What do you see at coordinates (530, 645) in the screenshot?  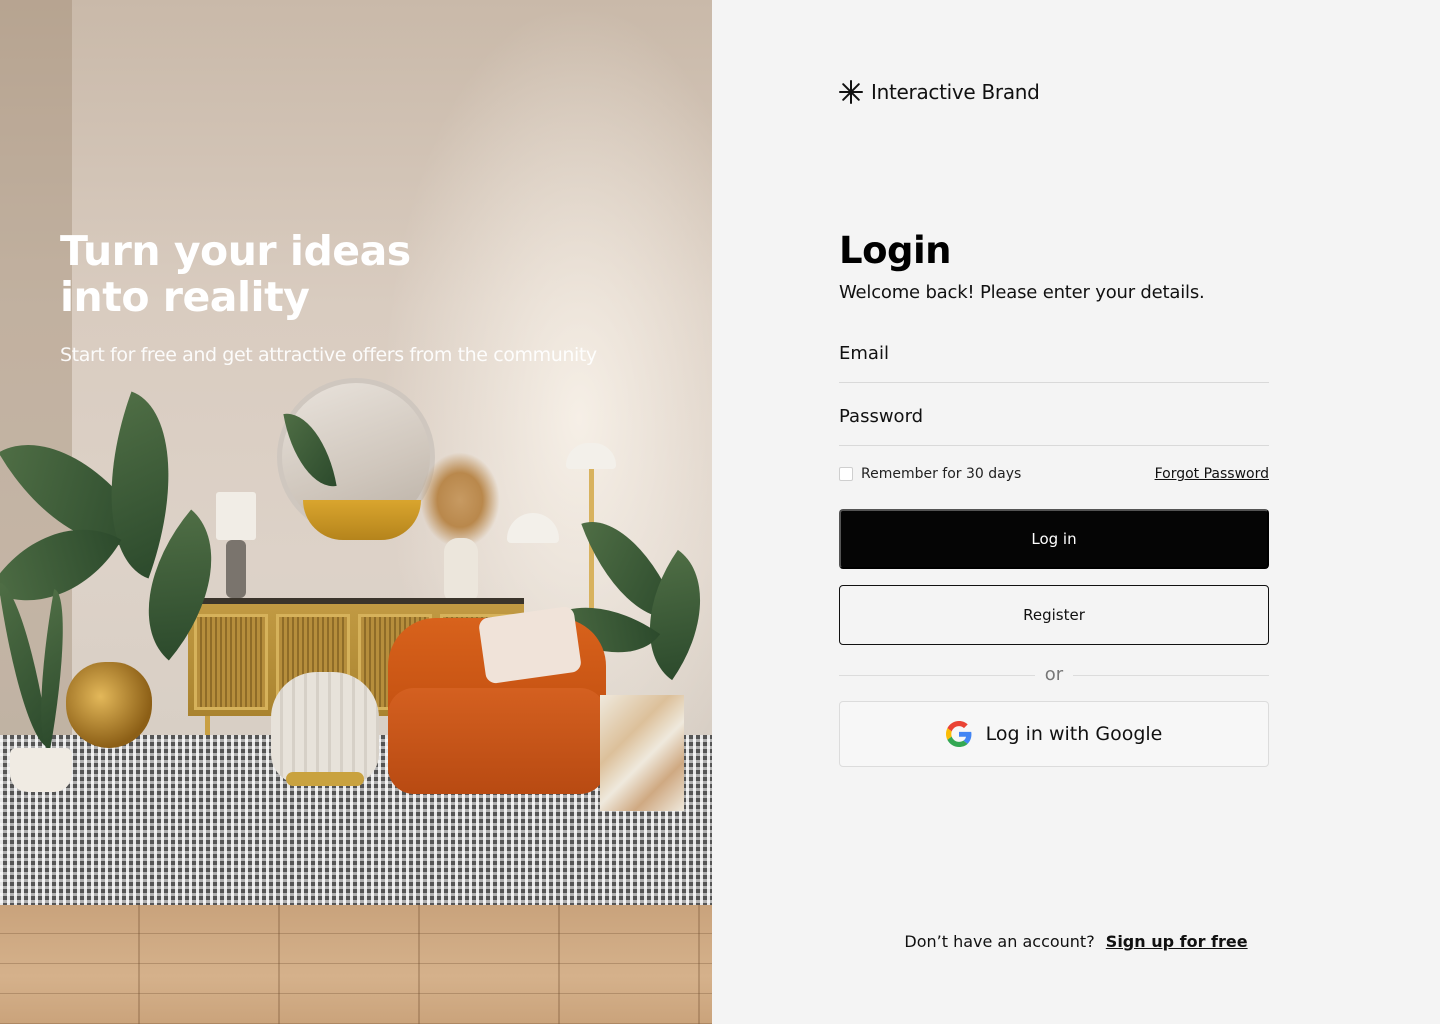 I see `cushion` at bounding box center [530, 645].